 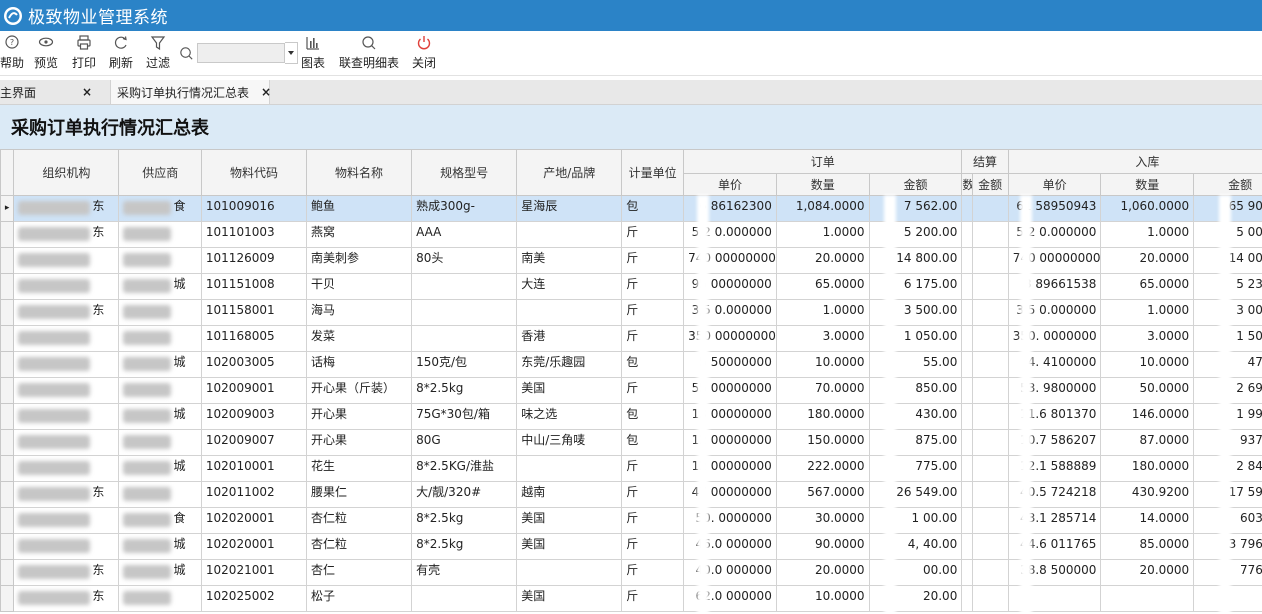 I want to click on cell-spec: 150克/包, so click(x=464, y=364).